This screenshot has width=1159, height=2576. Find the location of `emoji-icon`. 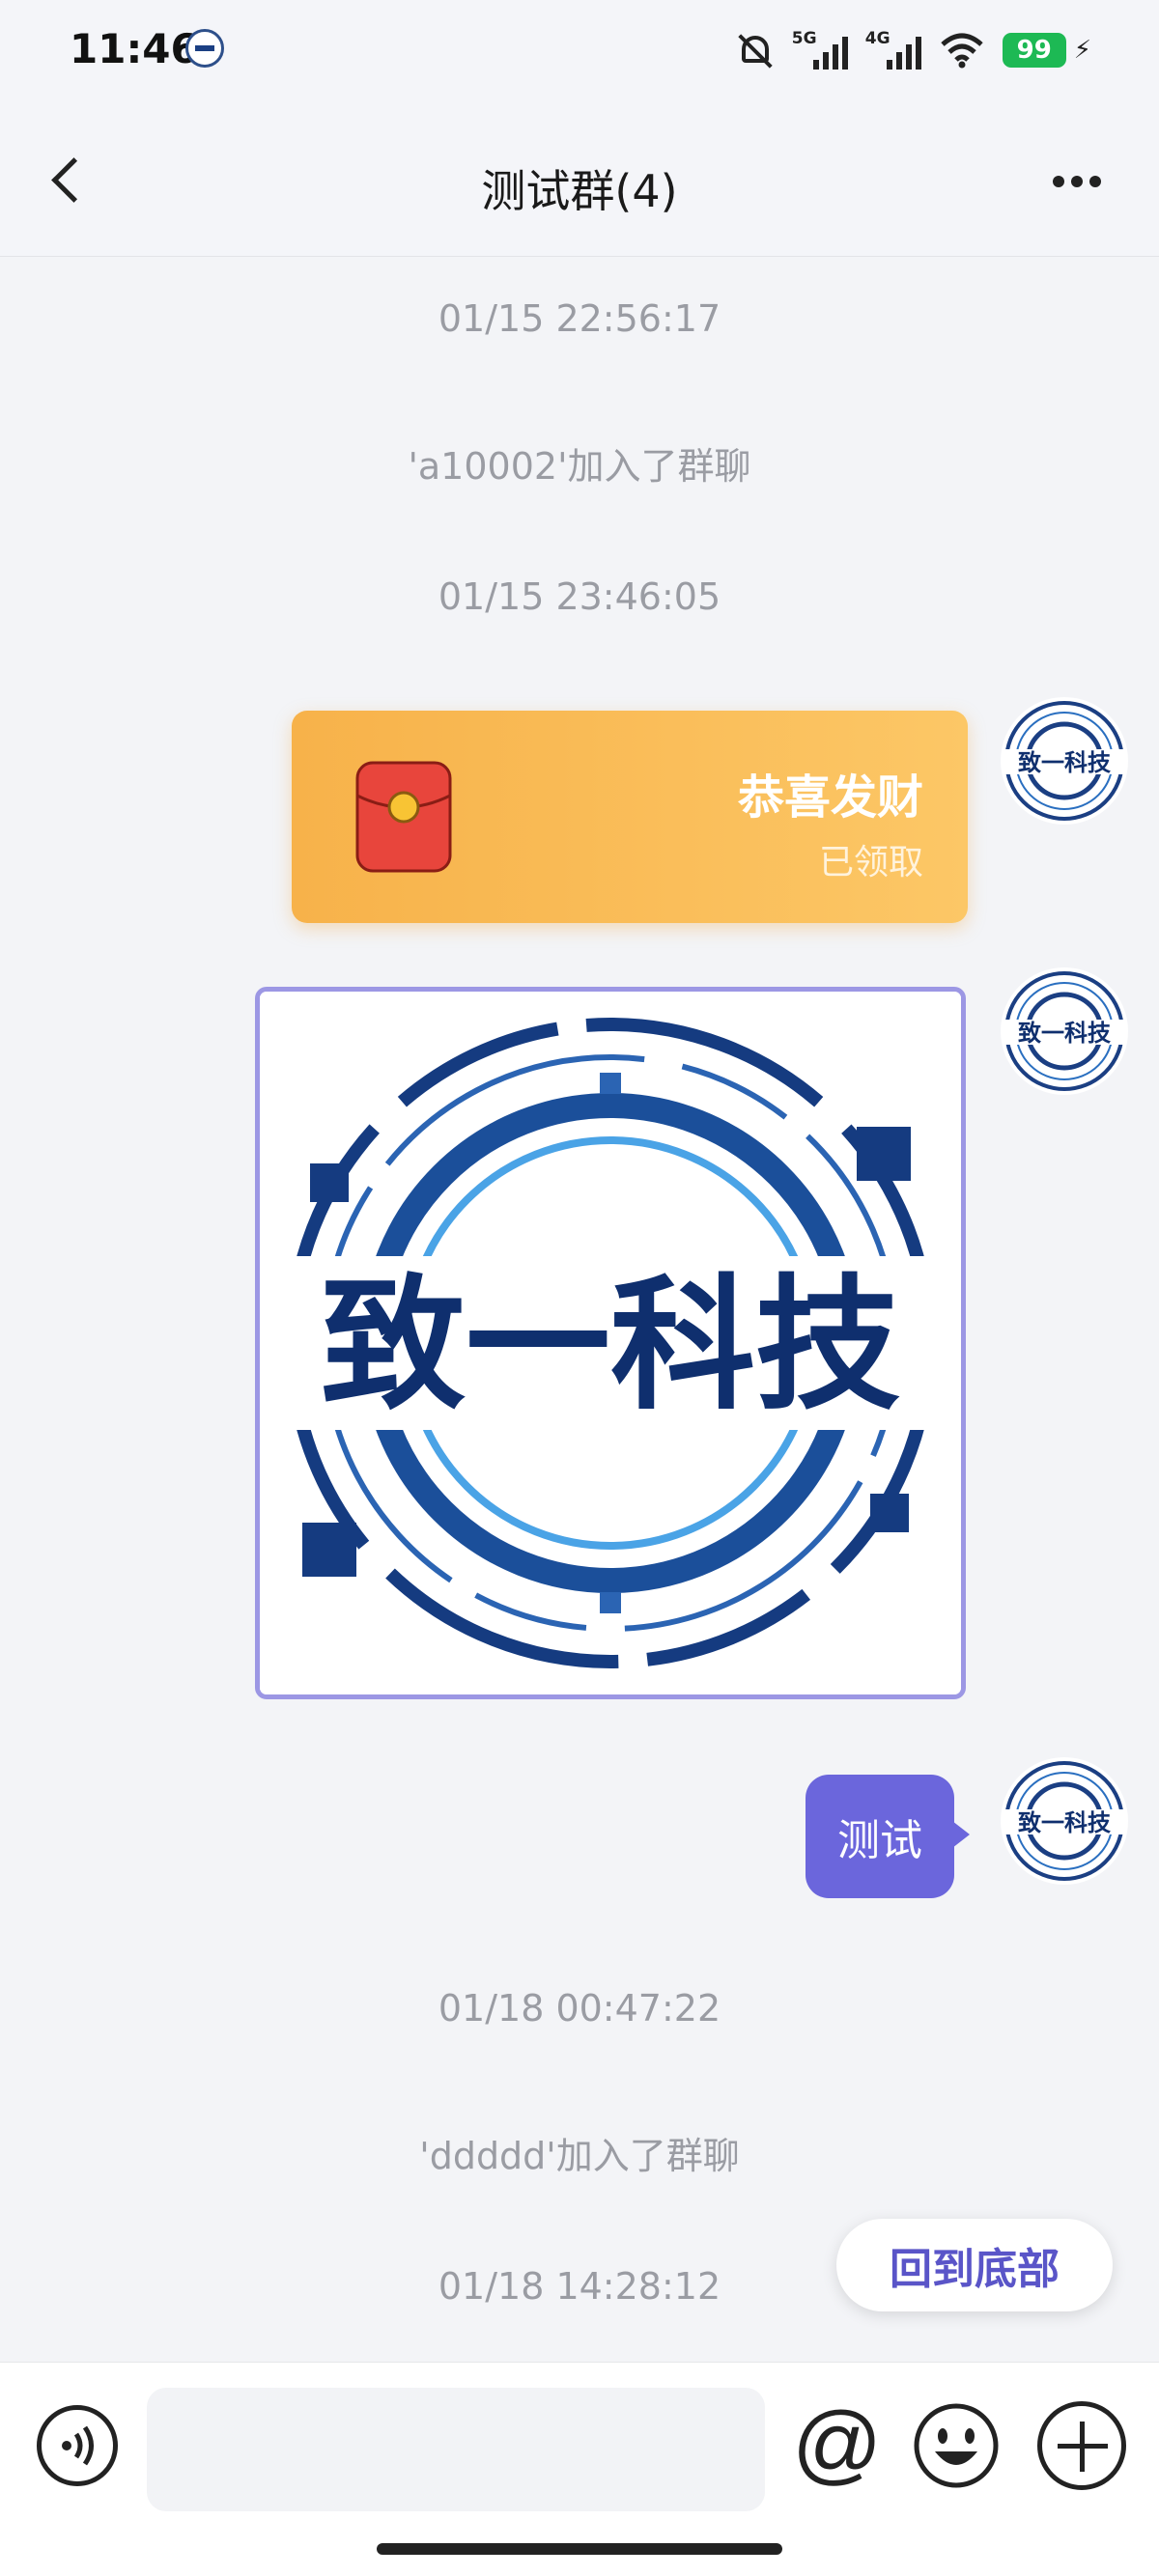

emoji-icon is located at coordinates (957, 2445).